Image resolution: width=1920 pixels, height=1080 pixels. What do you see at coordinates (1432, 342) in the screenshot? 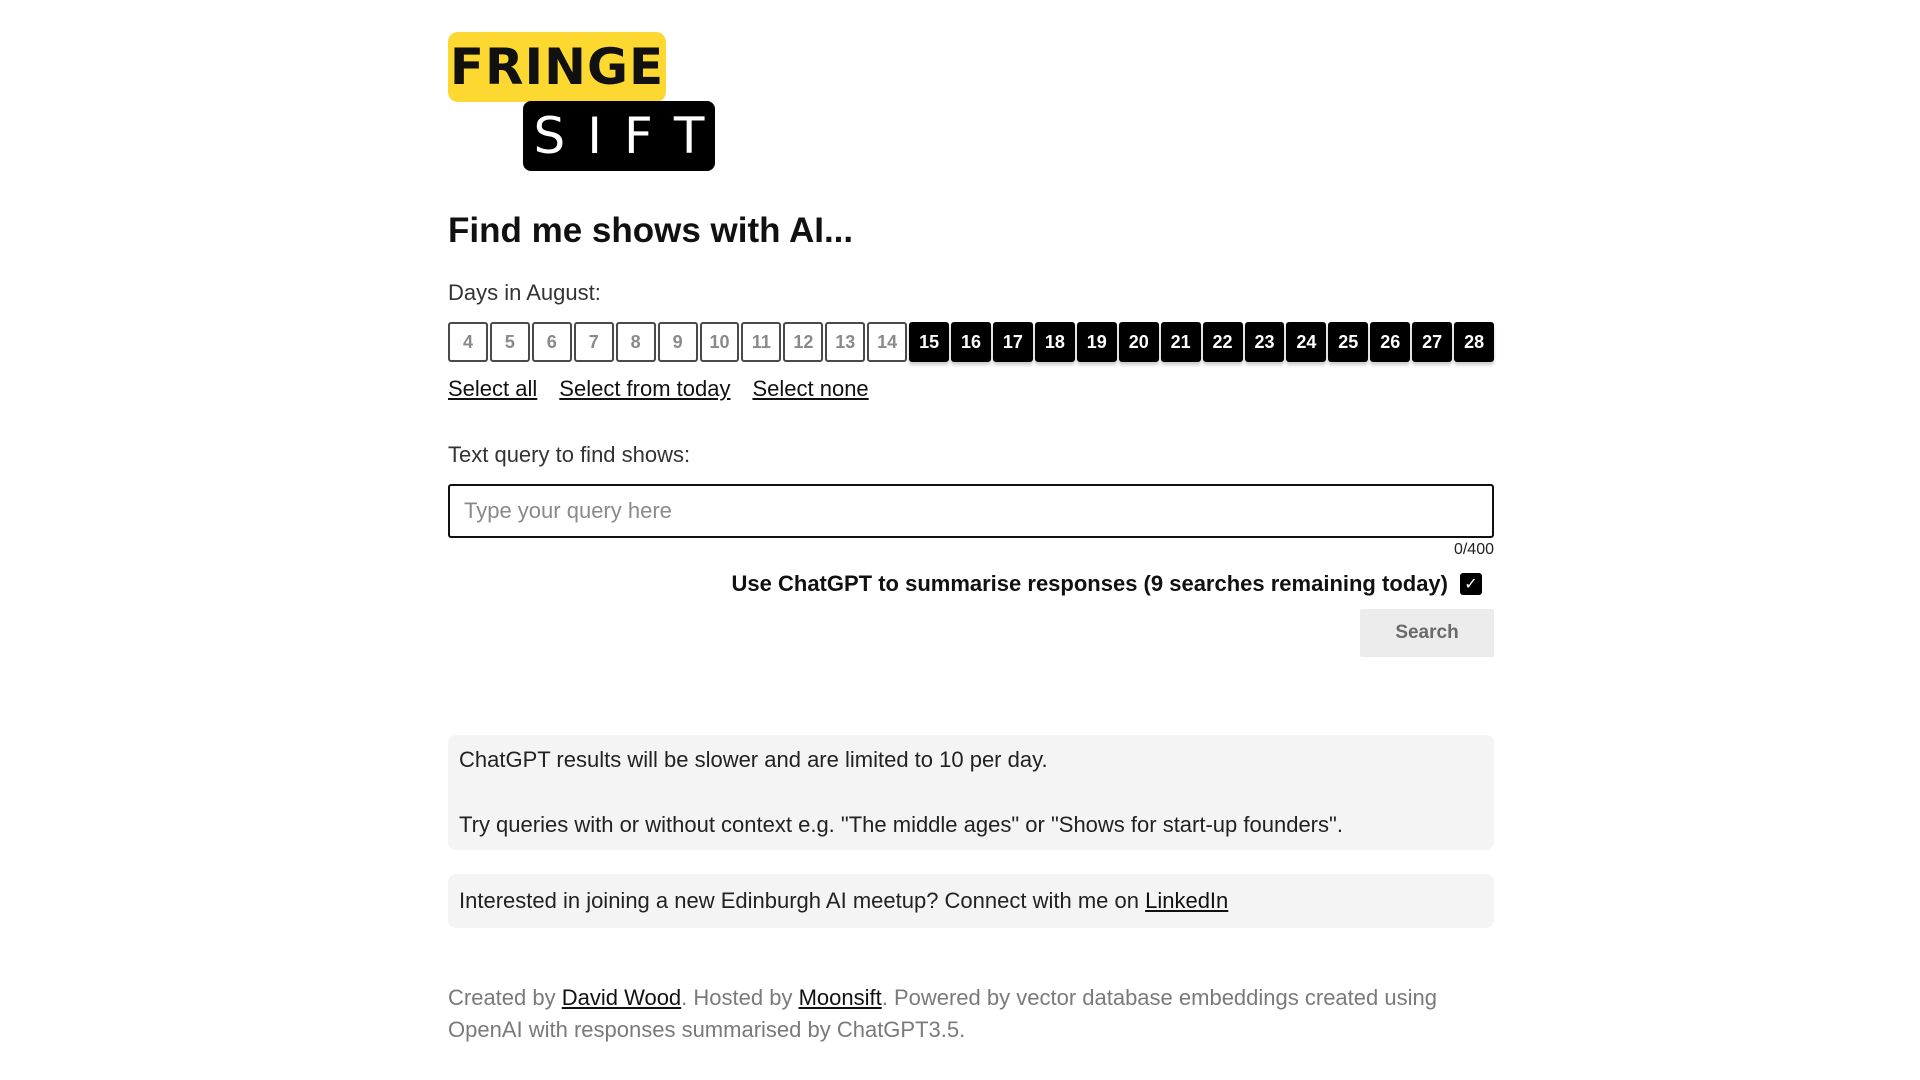
I see `day-button: 27` at bounding box center [1432, 342].